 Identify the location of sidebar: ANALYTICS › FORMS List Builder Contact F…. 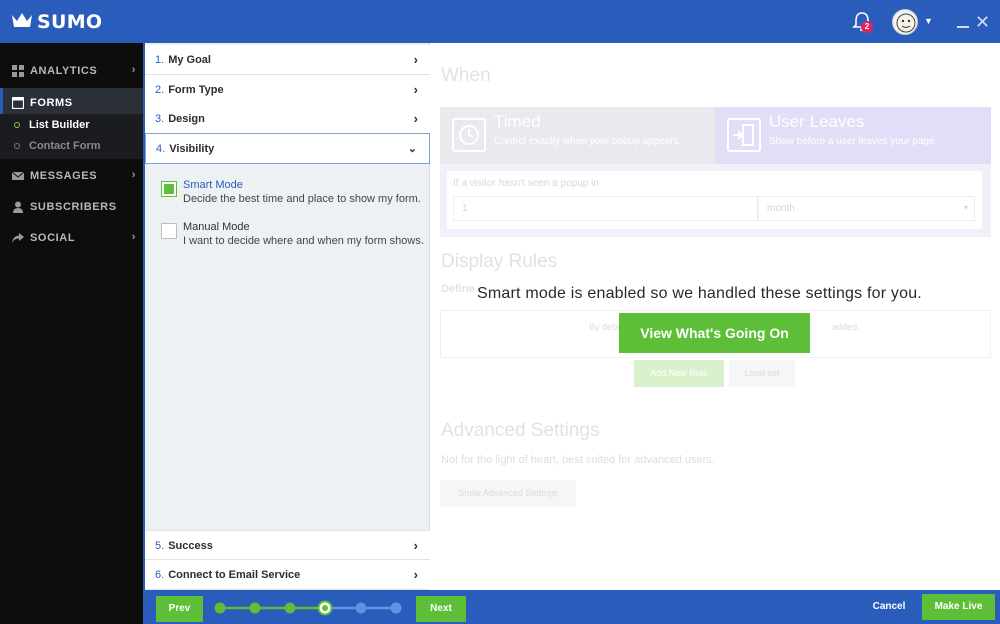
(71, 333).